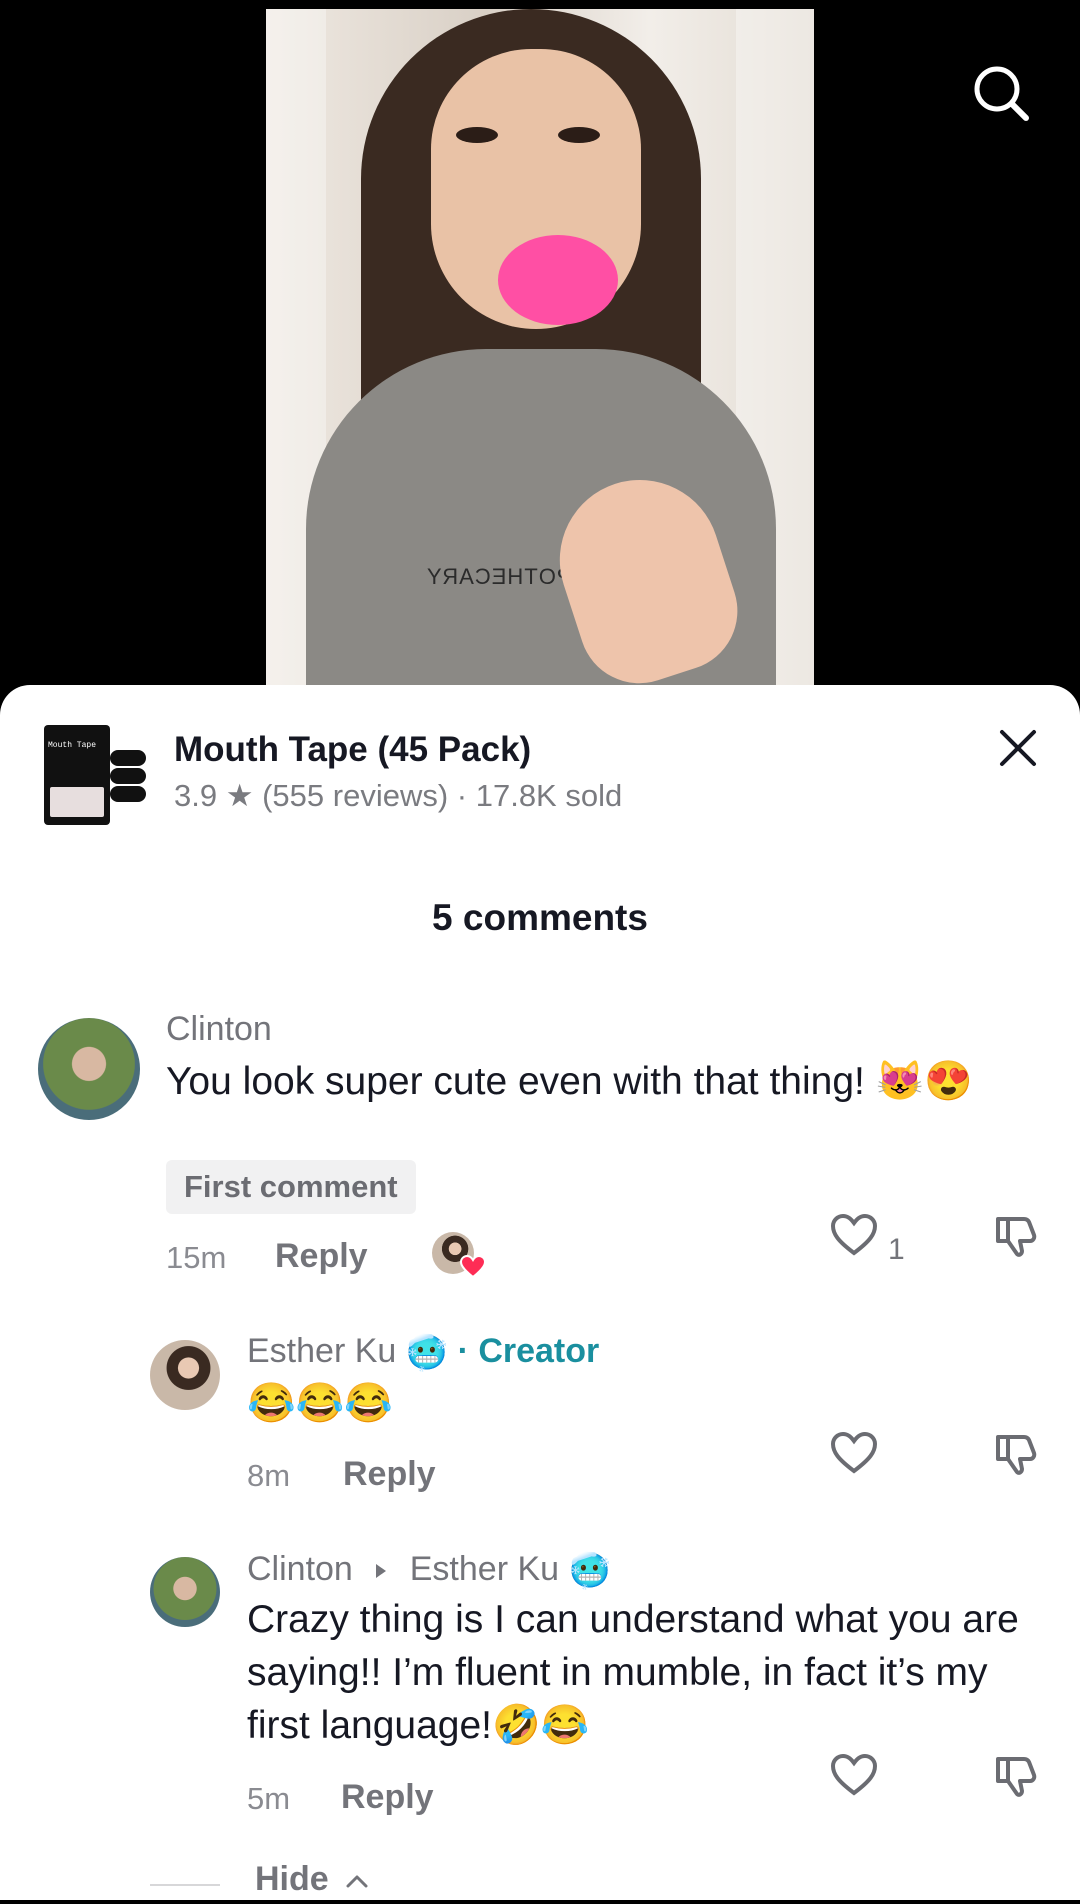  What do you see at coordinates (473, 1267) in the screenshot?
I see `heart-filled-icon` at bounding box center [473, 1267].